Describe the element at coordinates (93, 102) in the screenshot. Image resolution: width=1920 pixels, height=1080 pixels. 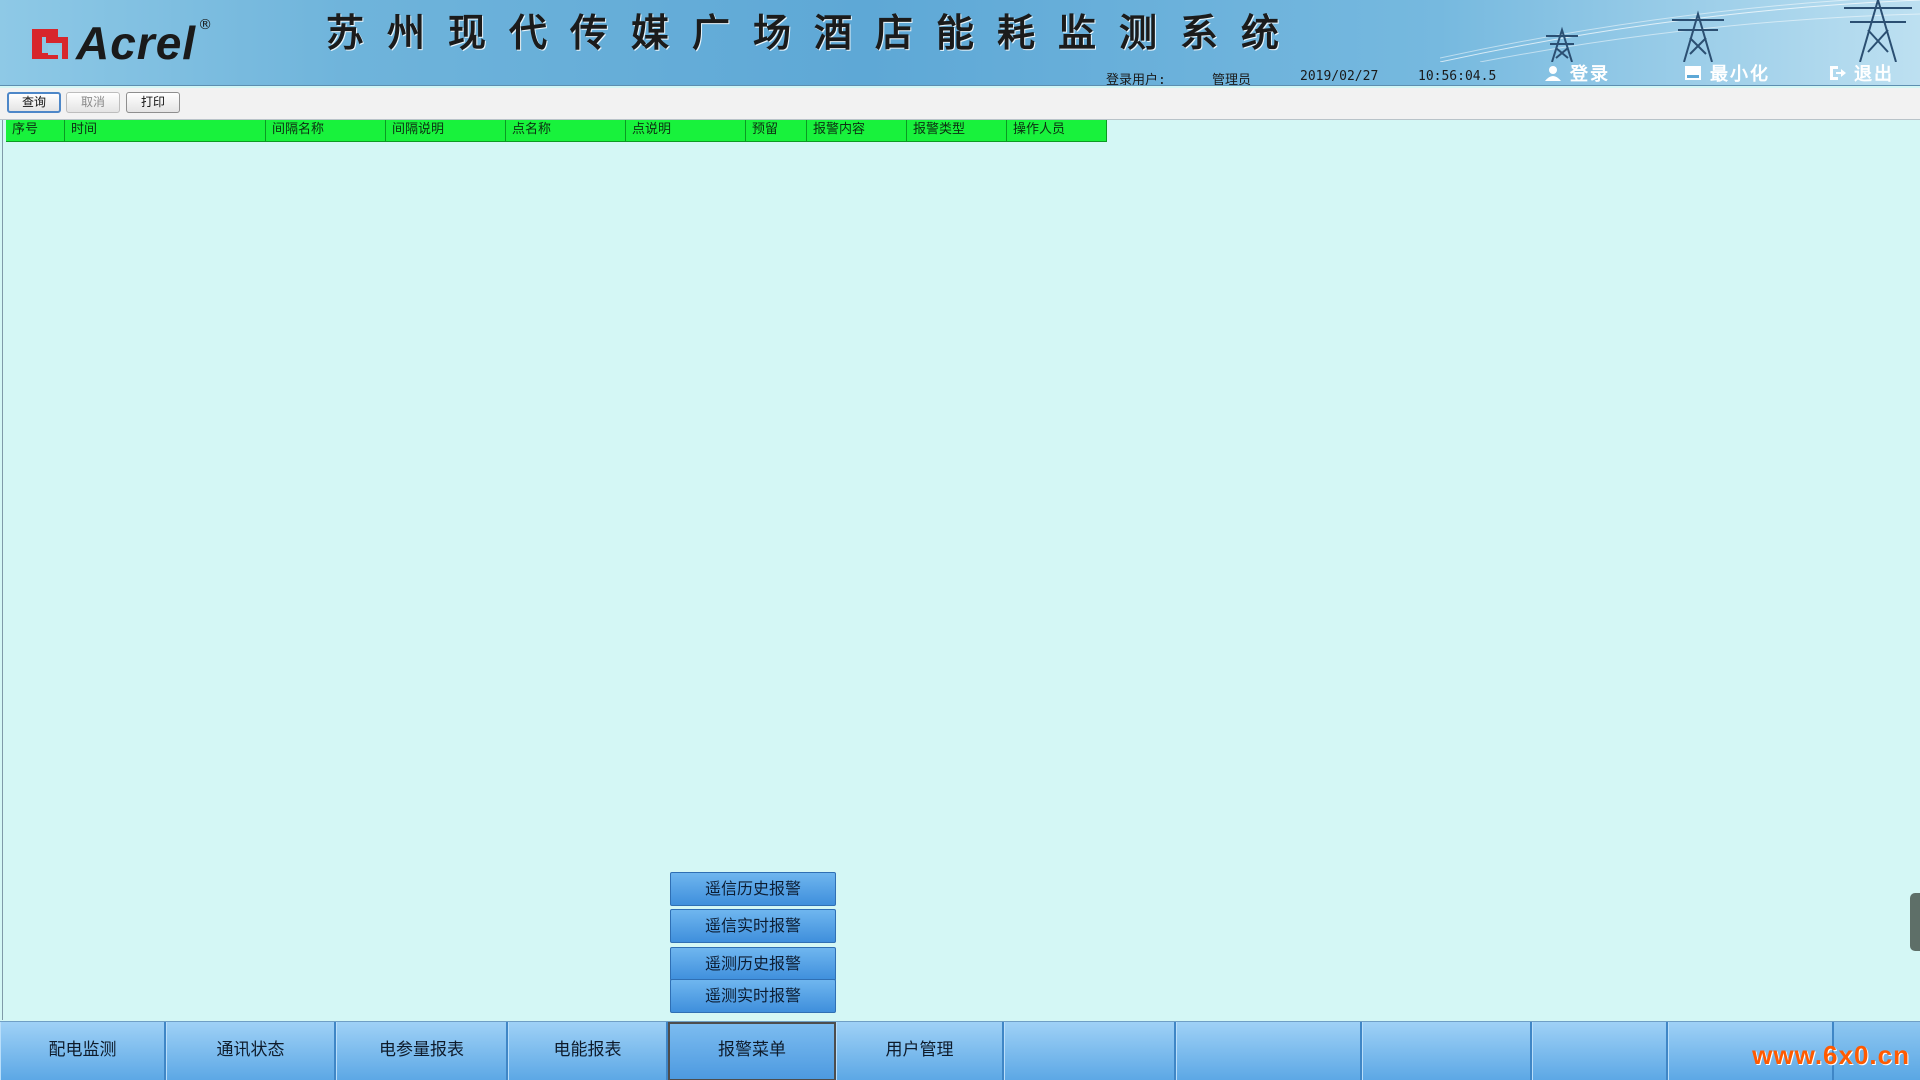
I see `cancel-button: 取消` at that location.